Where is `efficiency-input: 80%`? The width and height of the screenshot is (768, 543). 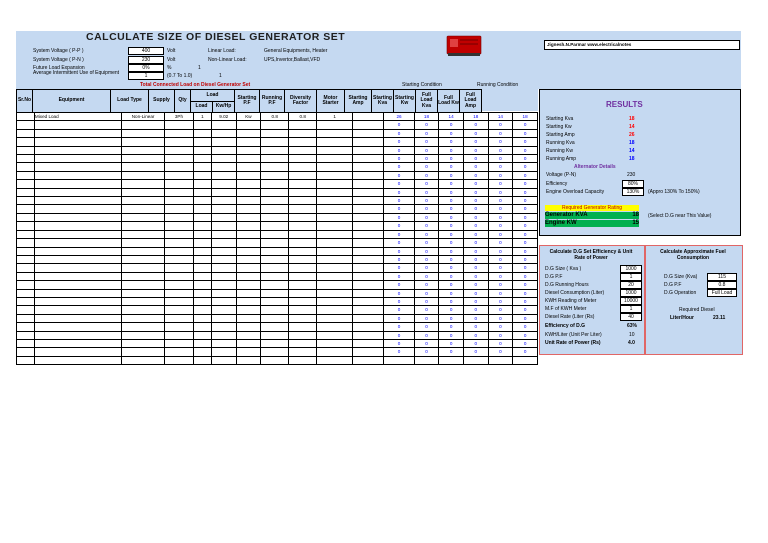 efficiency-input: 80% is located at coordinates (633, 184).